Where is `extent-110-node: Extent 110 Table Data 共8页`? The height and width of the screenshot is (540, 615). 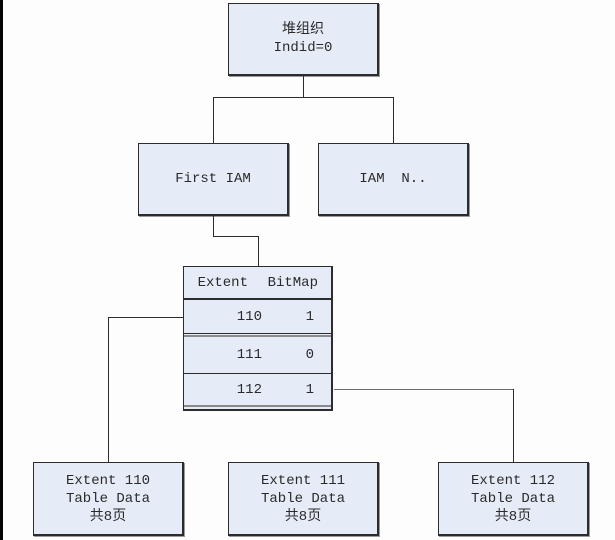
extent-110-node: Extent 110 Table Data 共8页 is located at coordinates (108, 499).